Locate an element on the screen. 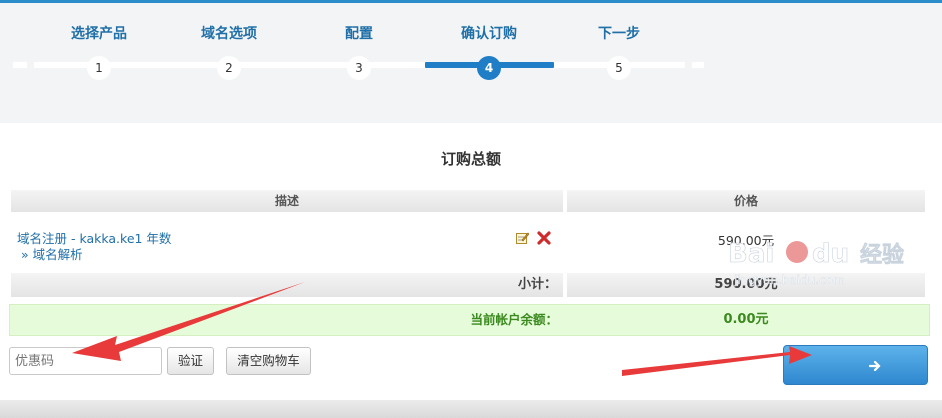  item-addon: » 域名解析 is located at coordinates (52, 253).